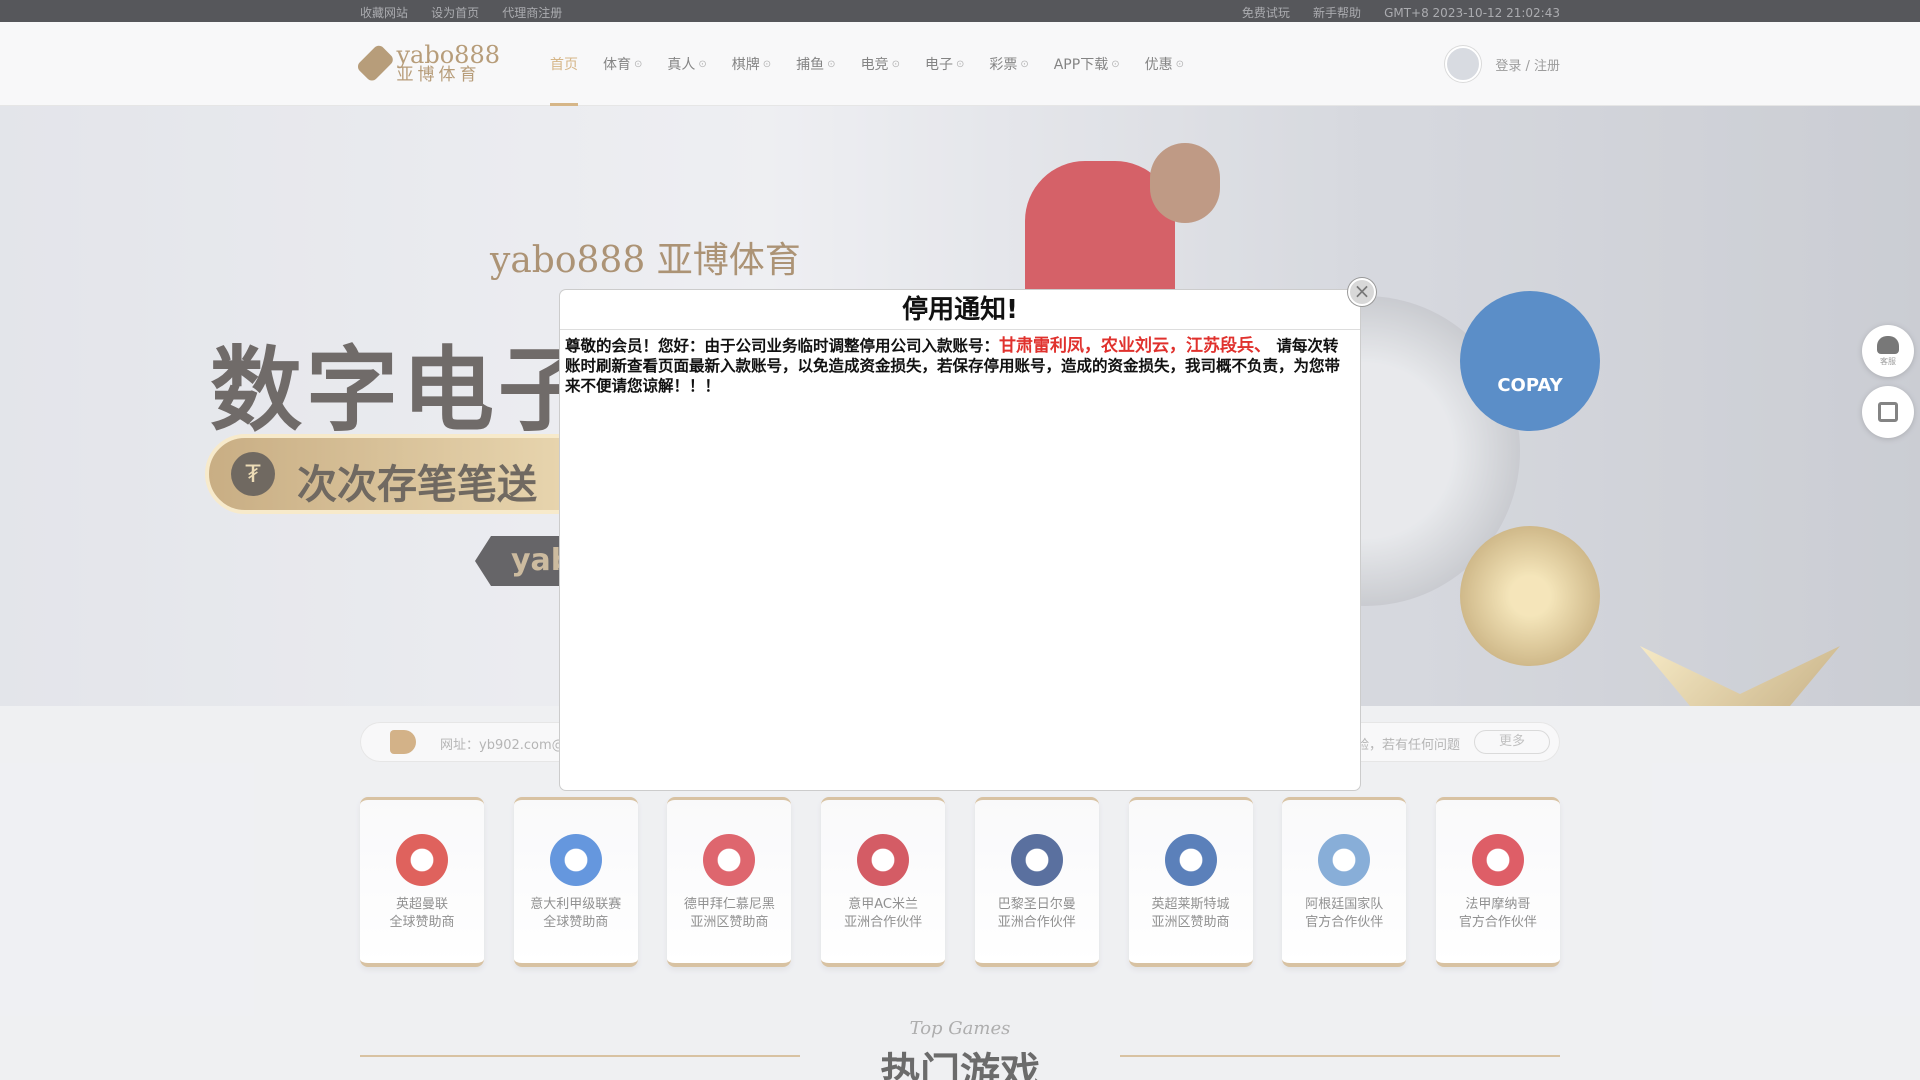  Describe the element at coordinates (1135, 346) in the screenshot. I see `suspended-accounts-text: 甘肃雷利凤，农业刘云，江苏段兵、` at that location.